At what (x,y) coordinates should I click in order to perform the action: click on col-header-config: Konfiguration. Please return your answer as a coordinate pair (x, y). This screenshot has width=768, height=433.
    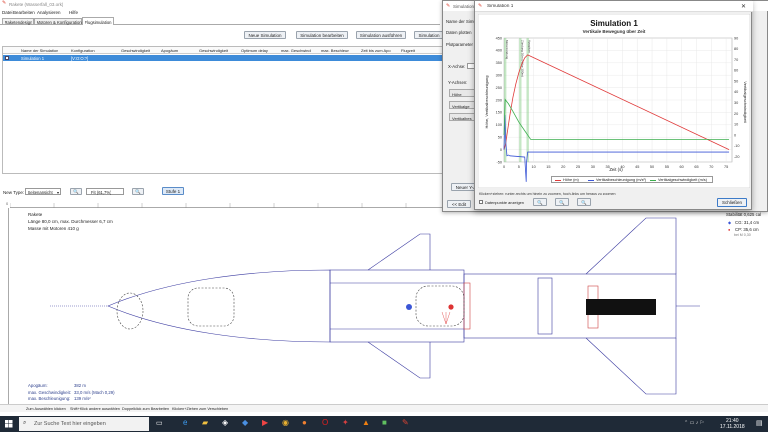
    Looking at the image, I should click on (83, 50).